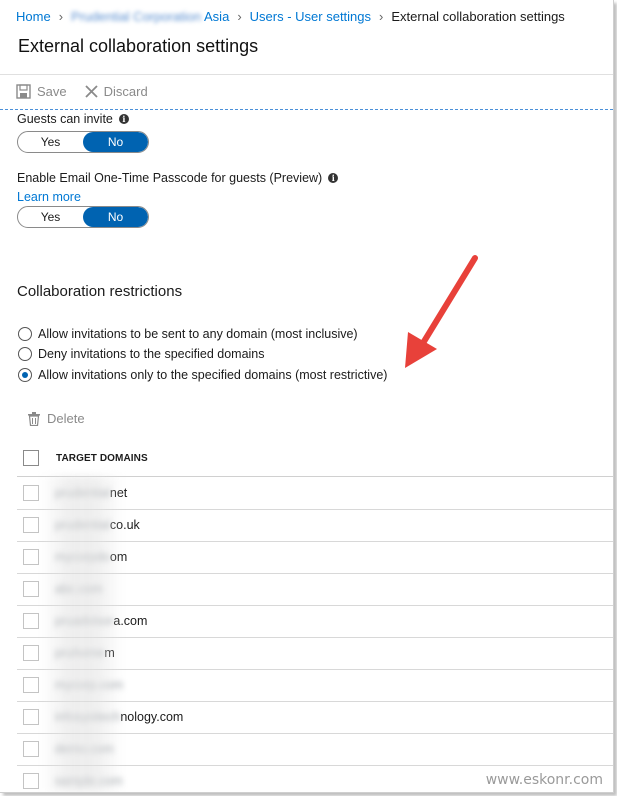 Image resolution: width=617 pixels, height=796 pixels. What do you see at coordinates (102, 458) in the screenshot?
I see `column-header-target-domains: TARGET DOMAINS` at bounding box center [102, 458].